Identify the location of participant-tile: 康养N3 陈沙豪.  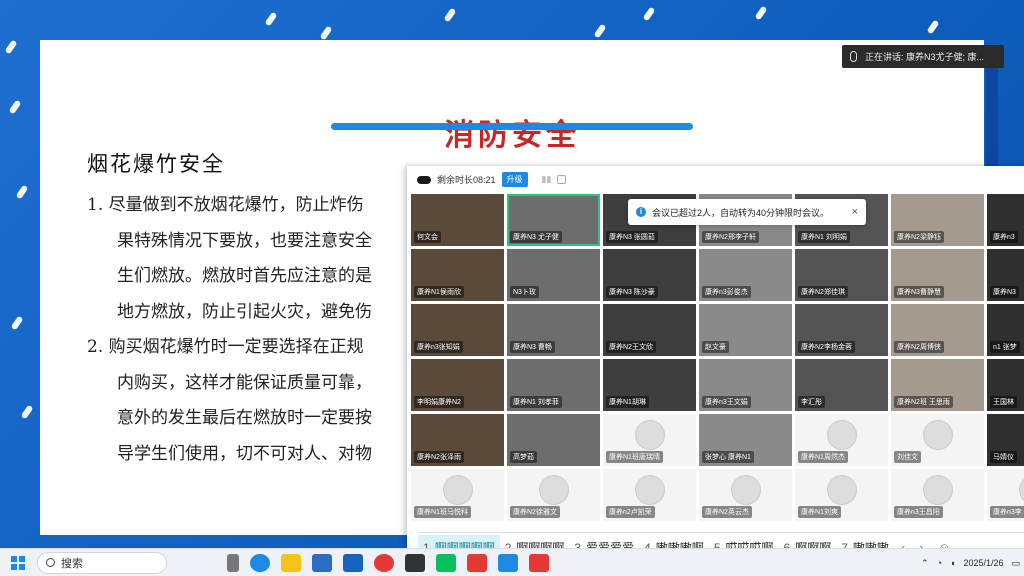
(649, 275).